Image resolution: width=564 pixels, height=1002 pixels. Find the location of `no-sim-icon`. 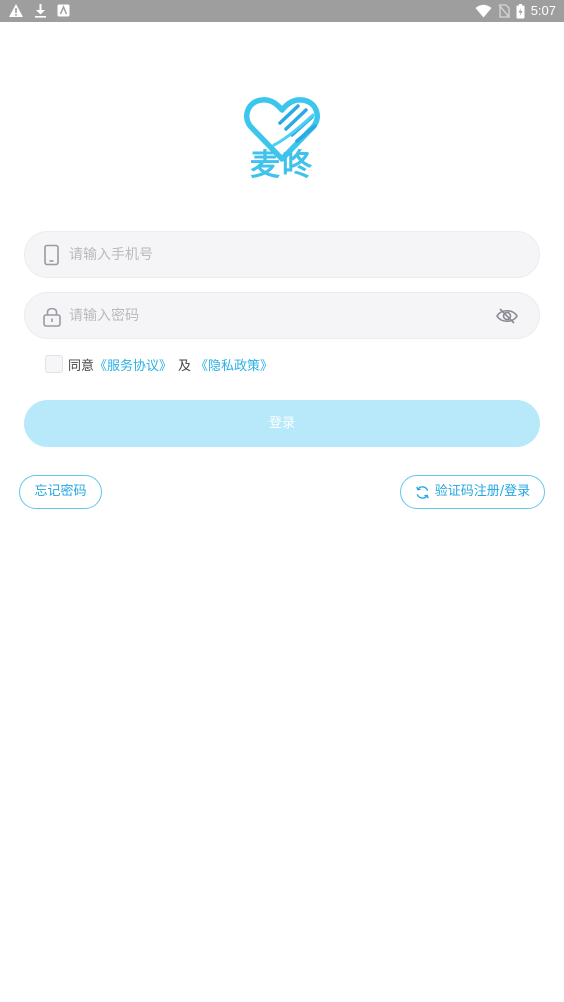

no-sim-icon is located at coordinates (504, 11).